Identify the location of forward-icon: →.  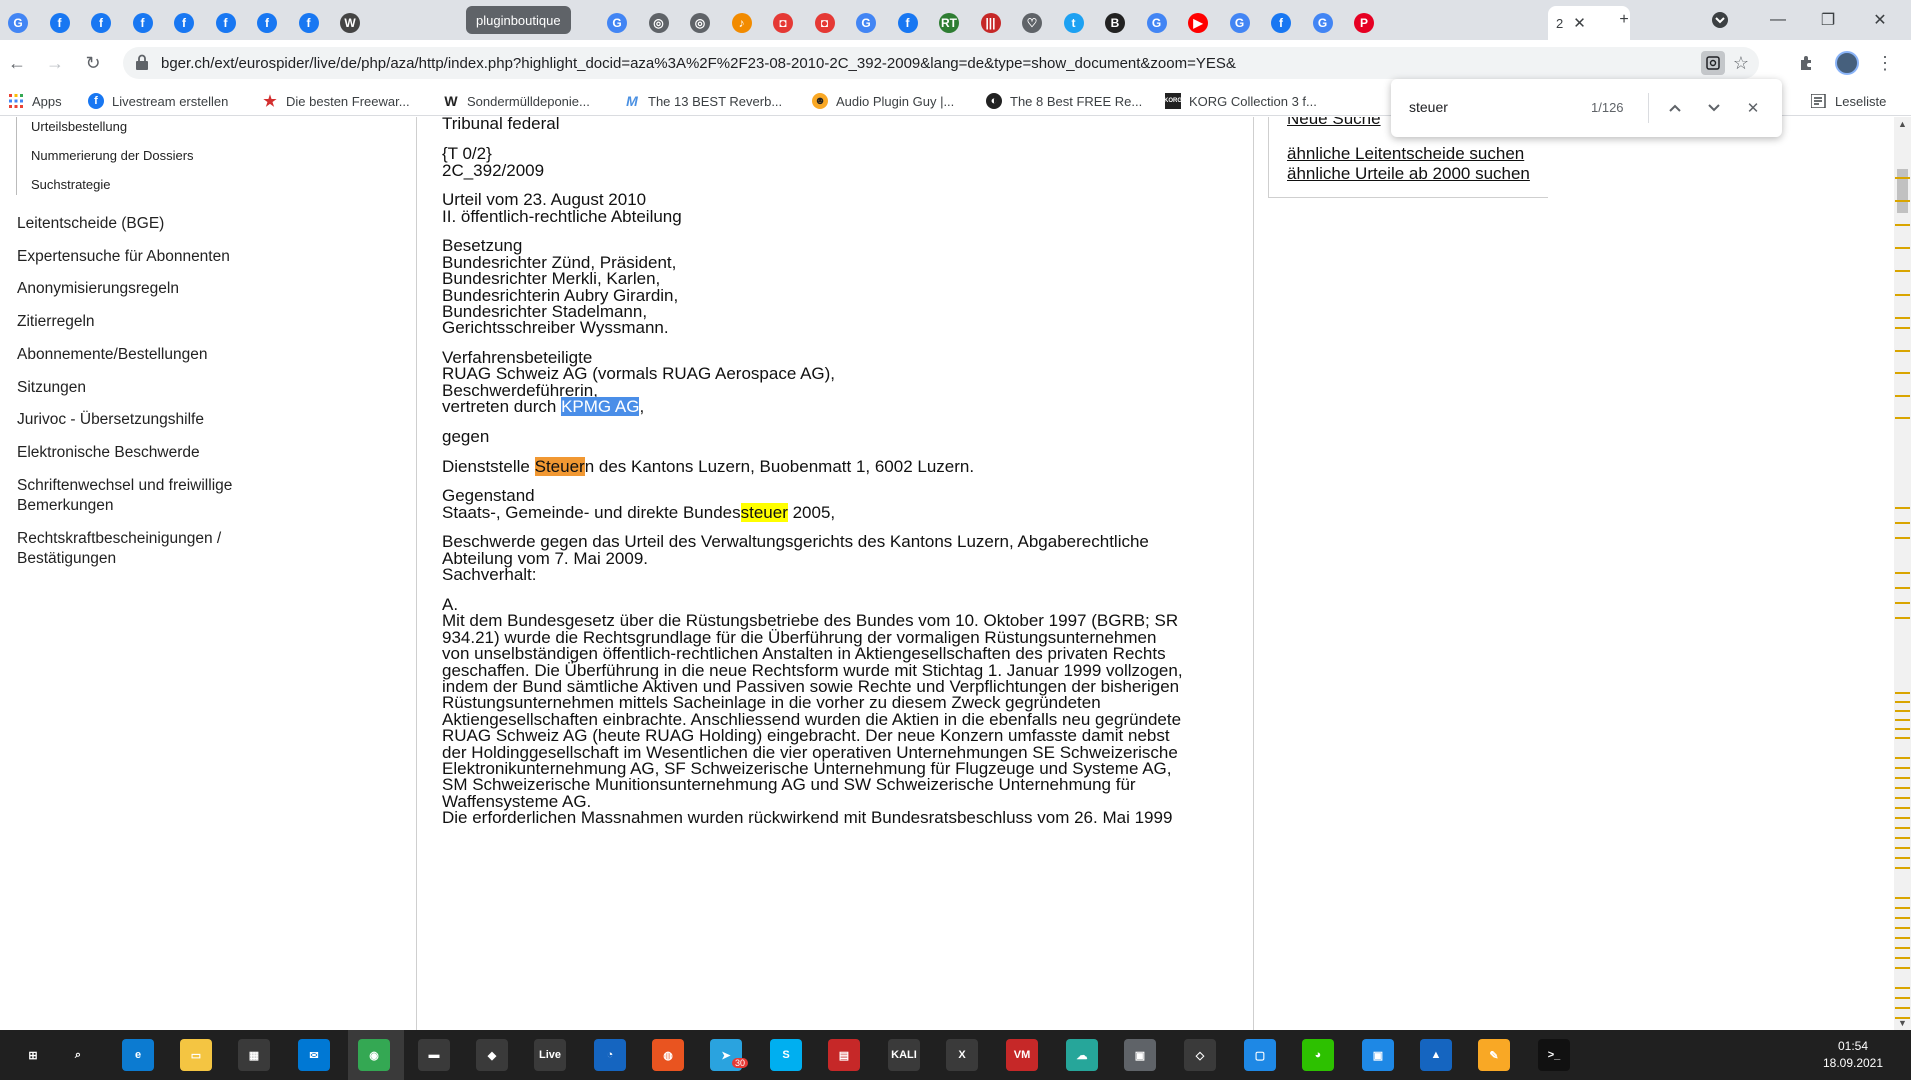
(55, 63).